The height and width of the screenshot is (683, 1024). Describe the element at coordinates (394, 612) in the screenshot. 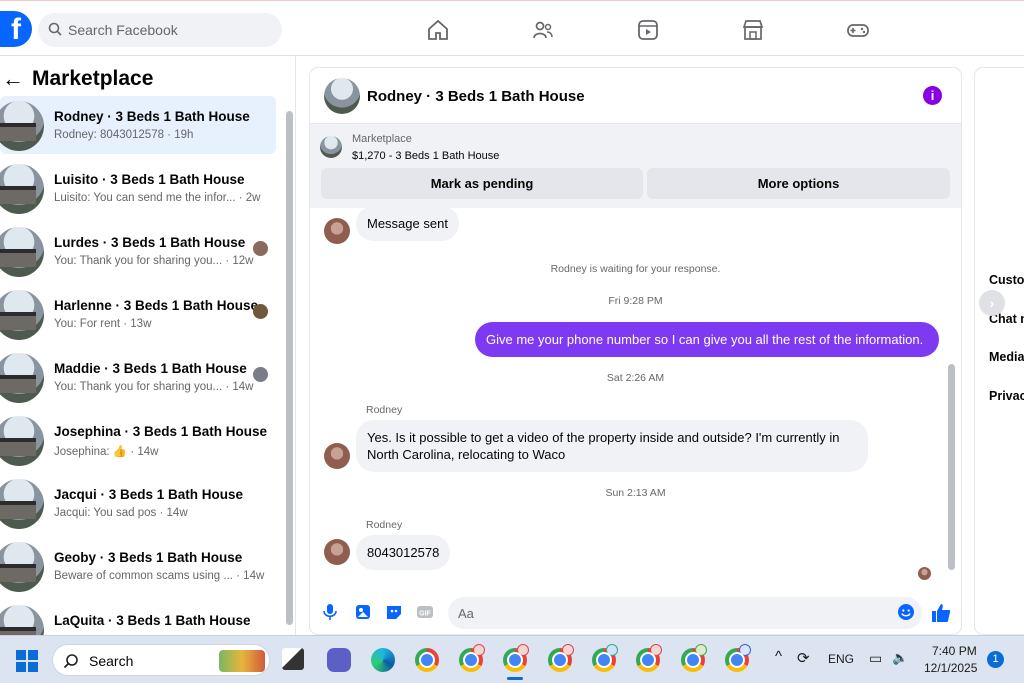

I see `sticker-icon` at that location.